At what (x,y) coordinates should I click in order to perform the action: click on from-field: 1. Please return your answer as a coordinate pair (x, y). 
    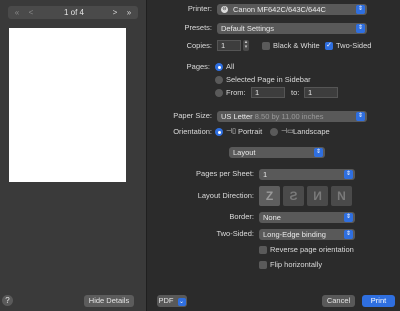
    Looking at the image, I should click on (268, 92).